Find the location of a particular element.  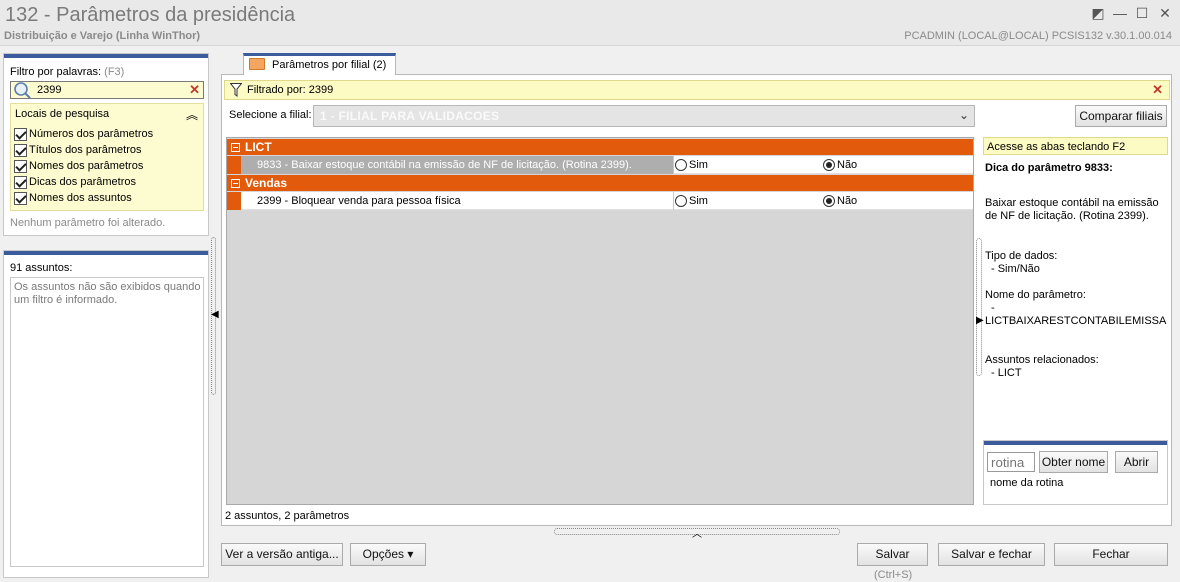

no-change-message: Nenhum parâmetro foi alterado. is located at coordinates (88, 223).